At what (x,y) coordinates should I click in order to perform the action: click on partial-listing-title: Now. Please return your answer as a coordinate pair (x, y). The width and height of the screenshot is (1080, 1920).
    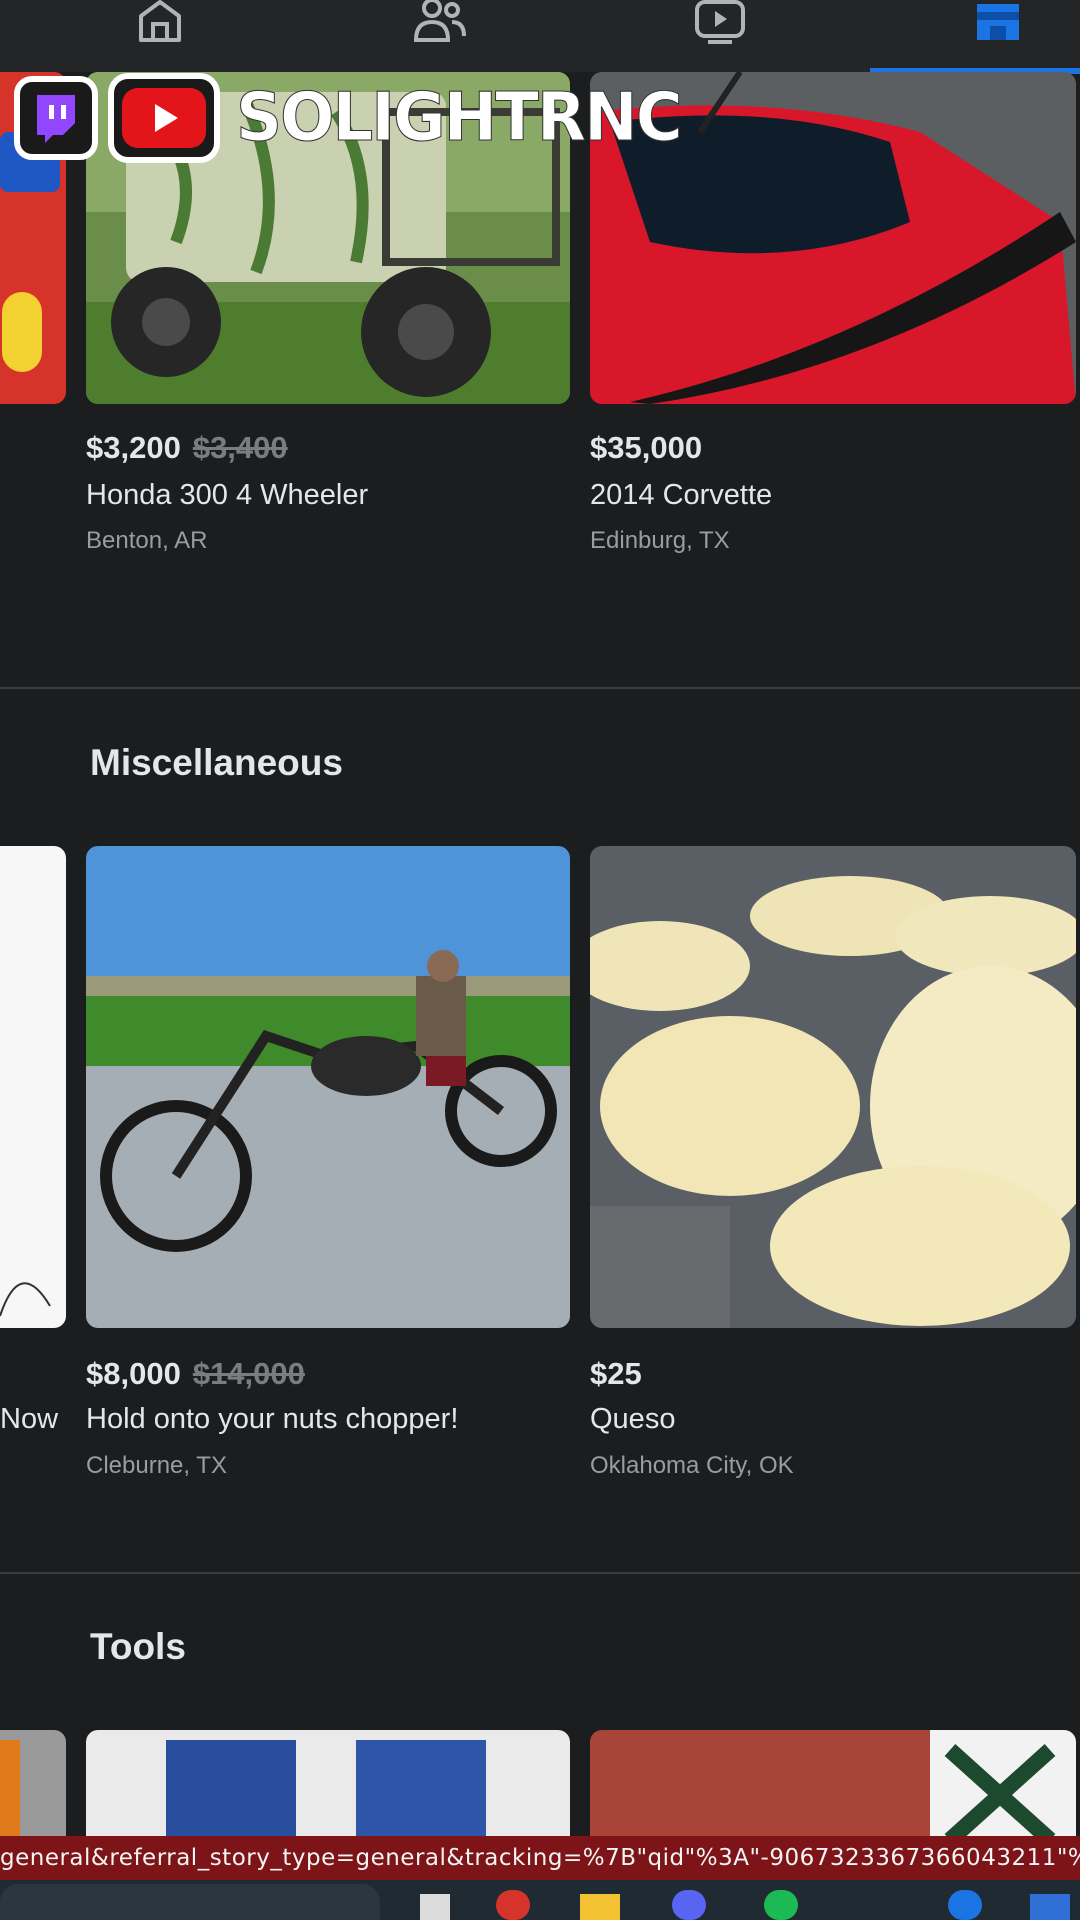
    Looking at the image, I should click on (29, 1419).